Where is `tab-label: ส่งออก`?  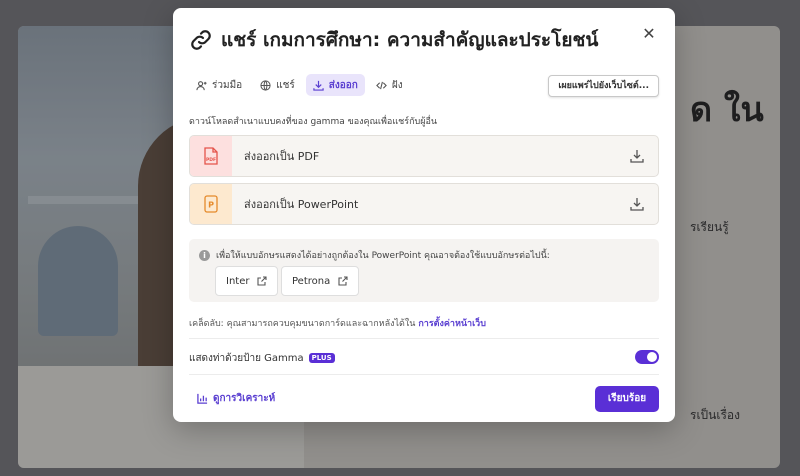 tab-label: ส่งออก is located at coordinates (343, 85).